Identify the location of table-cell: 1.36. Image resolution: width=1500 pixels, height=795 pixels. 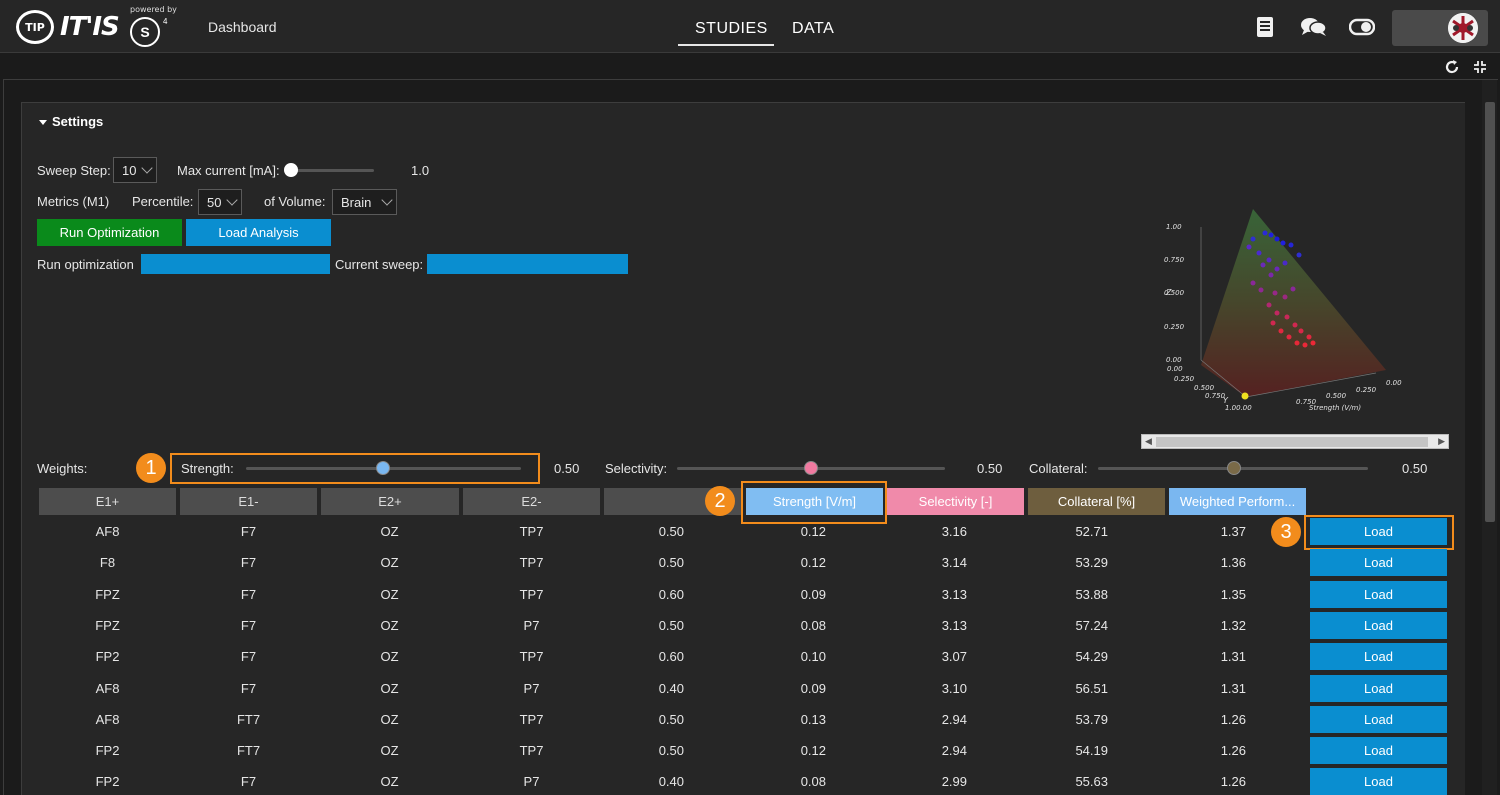
(1233, 563).